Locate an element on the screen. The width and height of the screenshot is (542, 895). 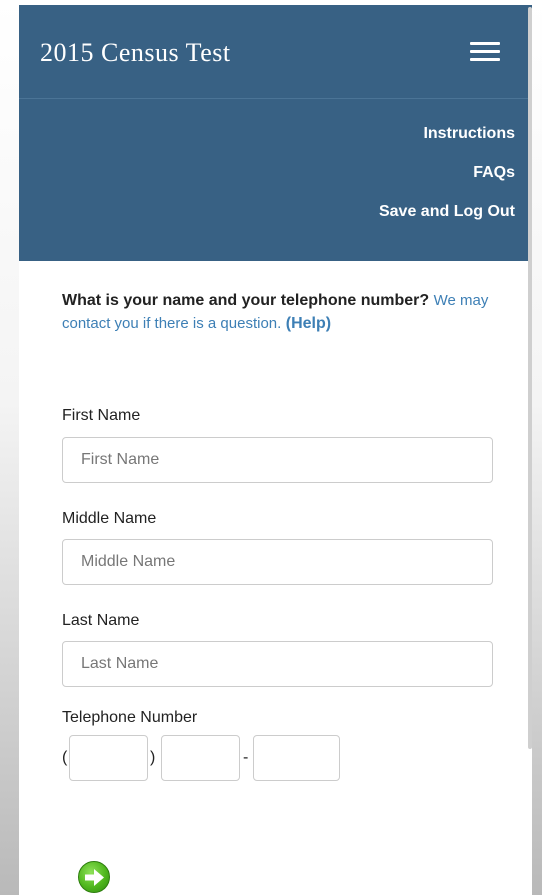
telephone-label: Telephone Number is located at coordinates (130, 717).